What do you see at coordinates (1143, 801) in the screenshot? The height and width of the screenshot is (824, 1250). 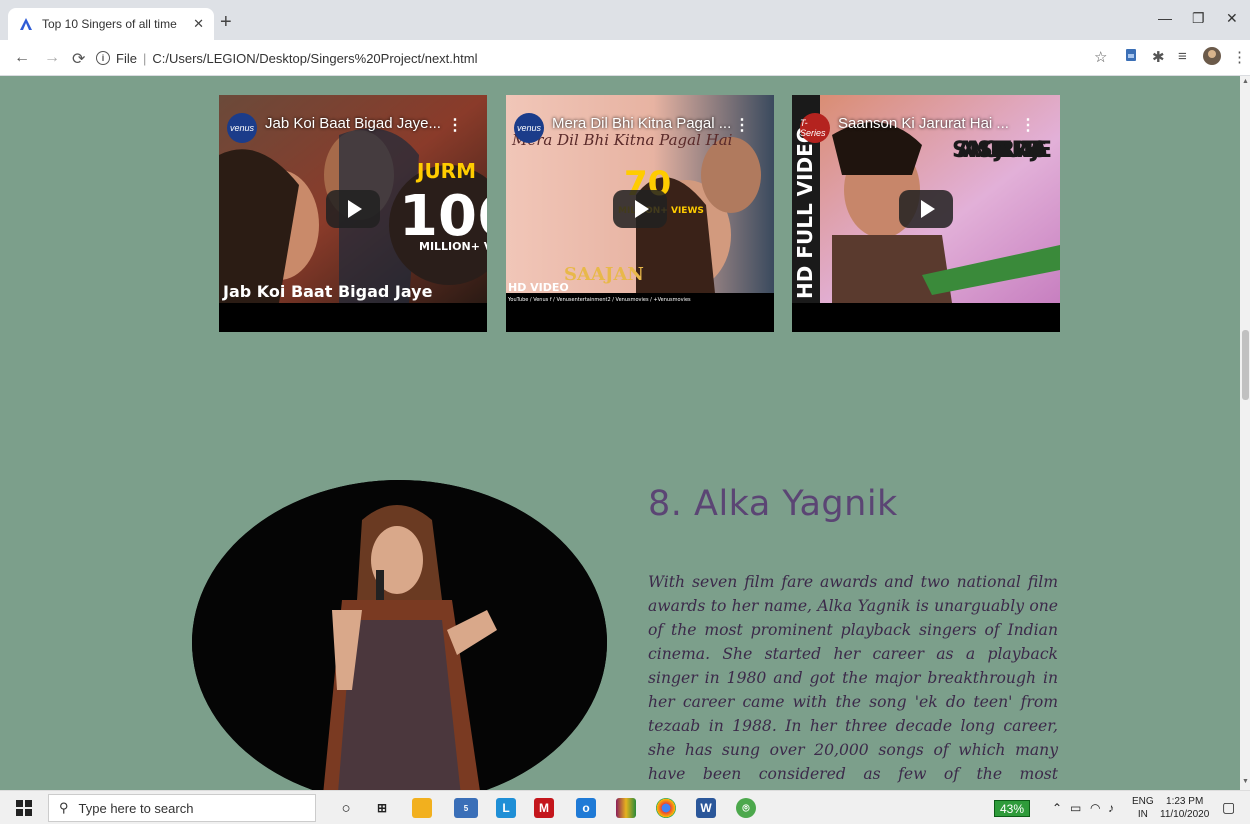 I see `lang-top: ENG` at bounding box center [1143, 801].